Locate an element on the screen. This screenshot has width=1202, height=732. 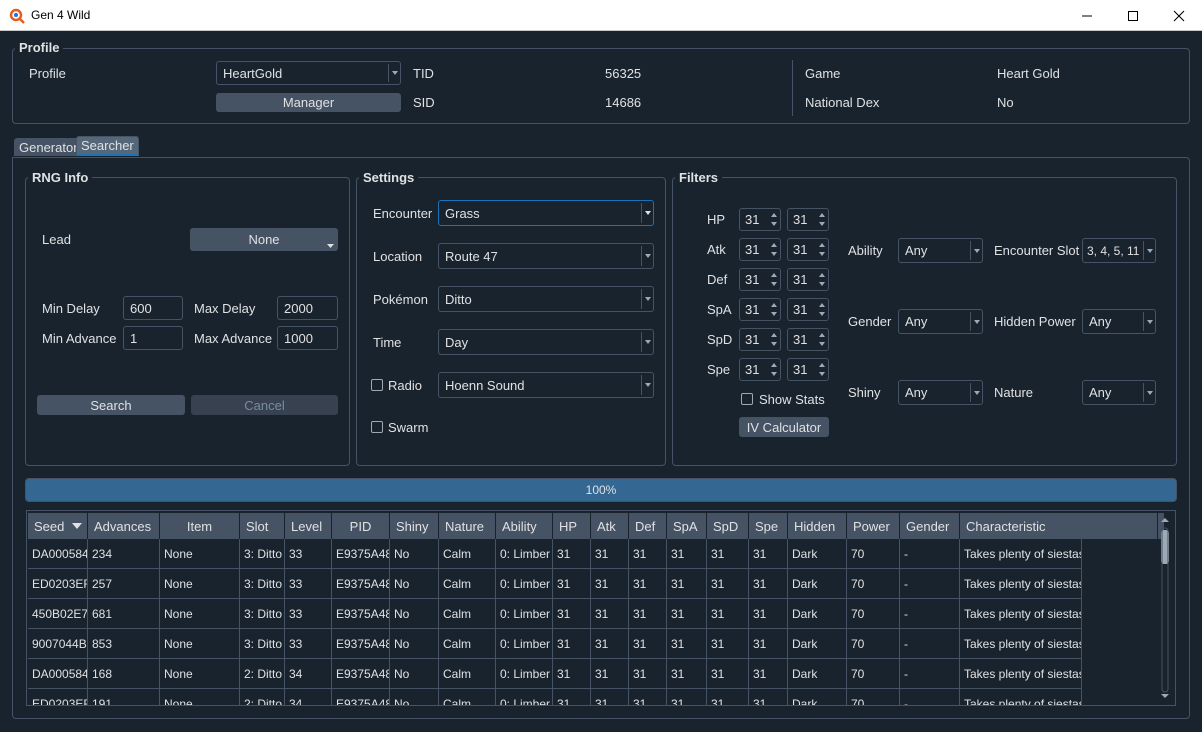
encounter-combo: Grass is located at coordinates (546, 213).